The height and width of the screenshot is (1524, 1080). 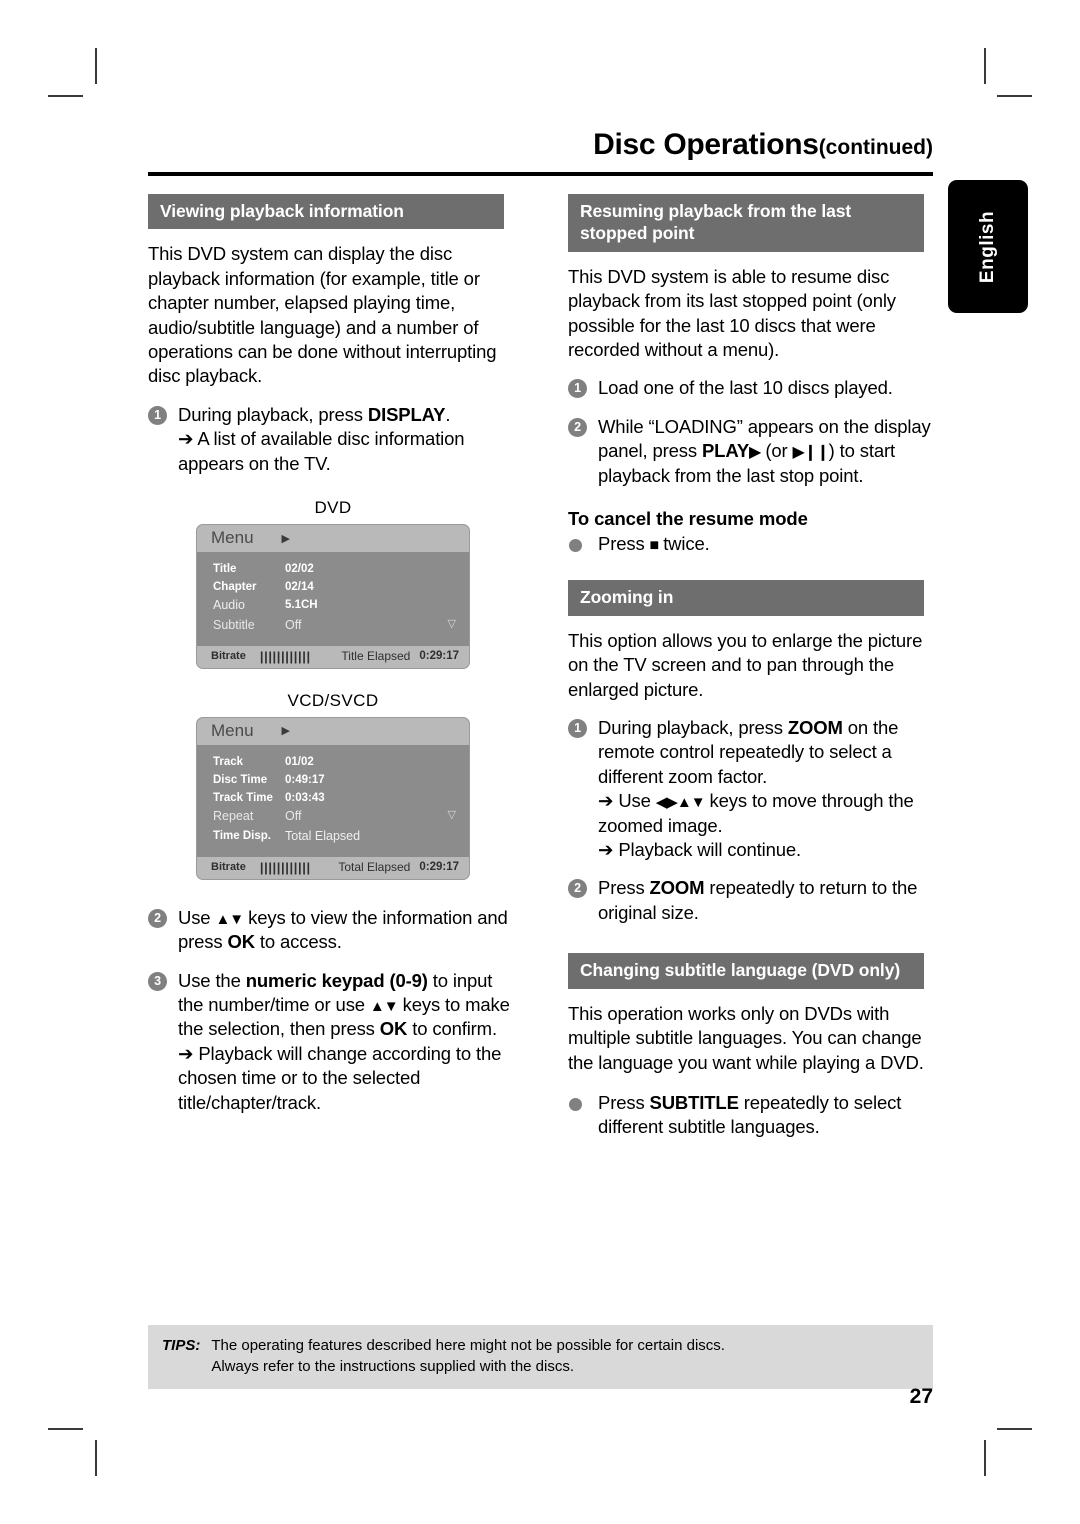 I want to click on section-header-changing-subtitle-language: Changing subtitle language (DVD only), so click(x=746, y=971).